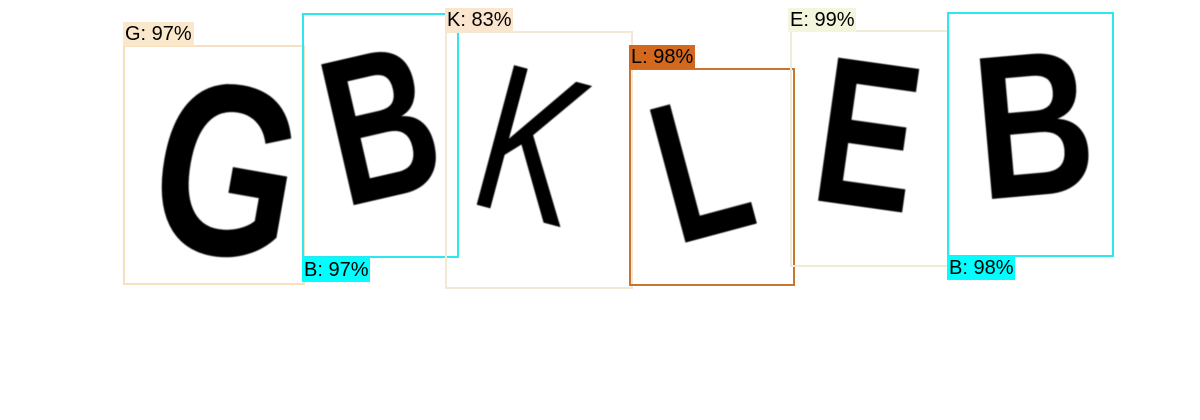  What do you see at coordinates (981, 268) in the screenshot?
I see `detection-label-b2: B: 98%` at bounding box center [981, 268].